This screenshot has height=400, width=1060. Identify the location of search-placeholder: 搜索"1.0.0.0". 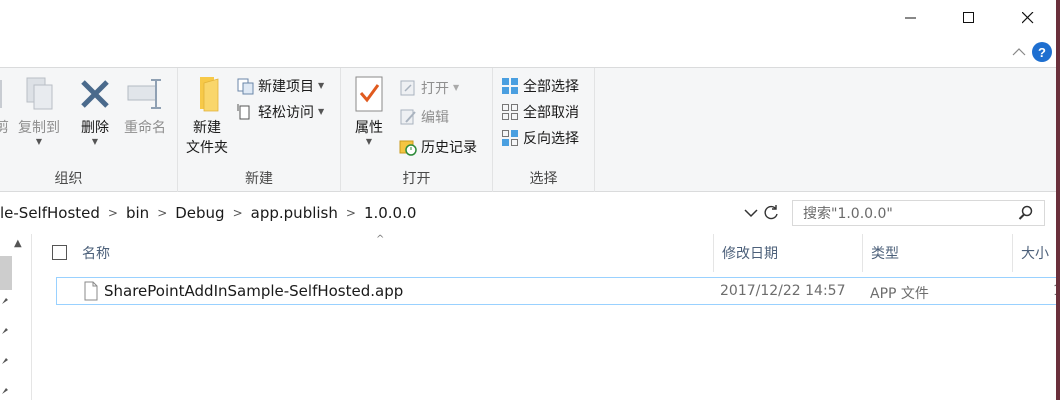
(848, 214).